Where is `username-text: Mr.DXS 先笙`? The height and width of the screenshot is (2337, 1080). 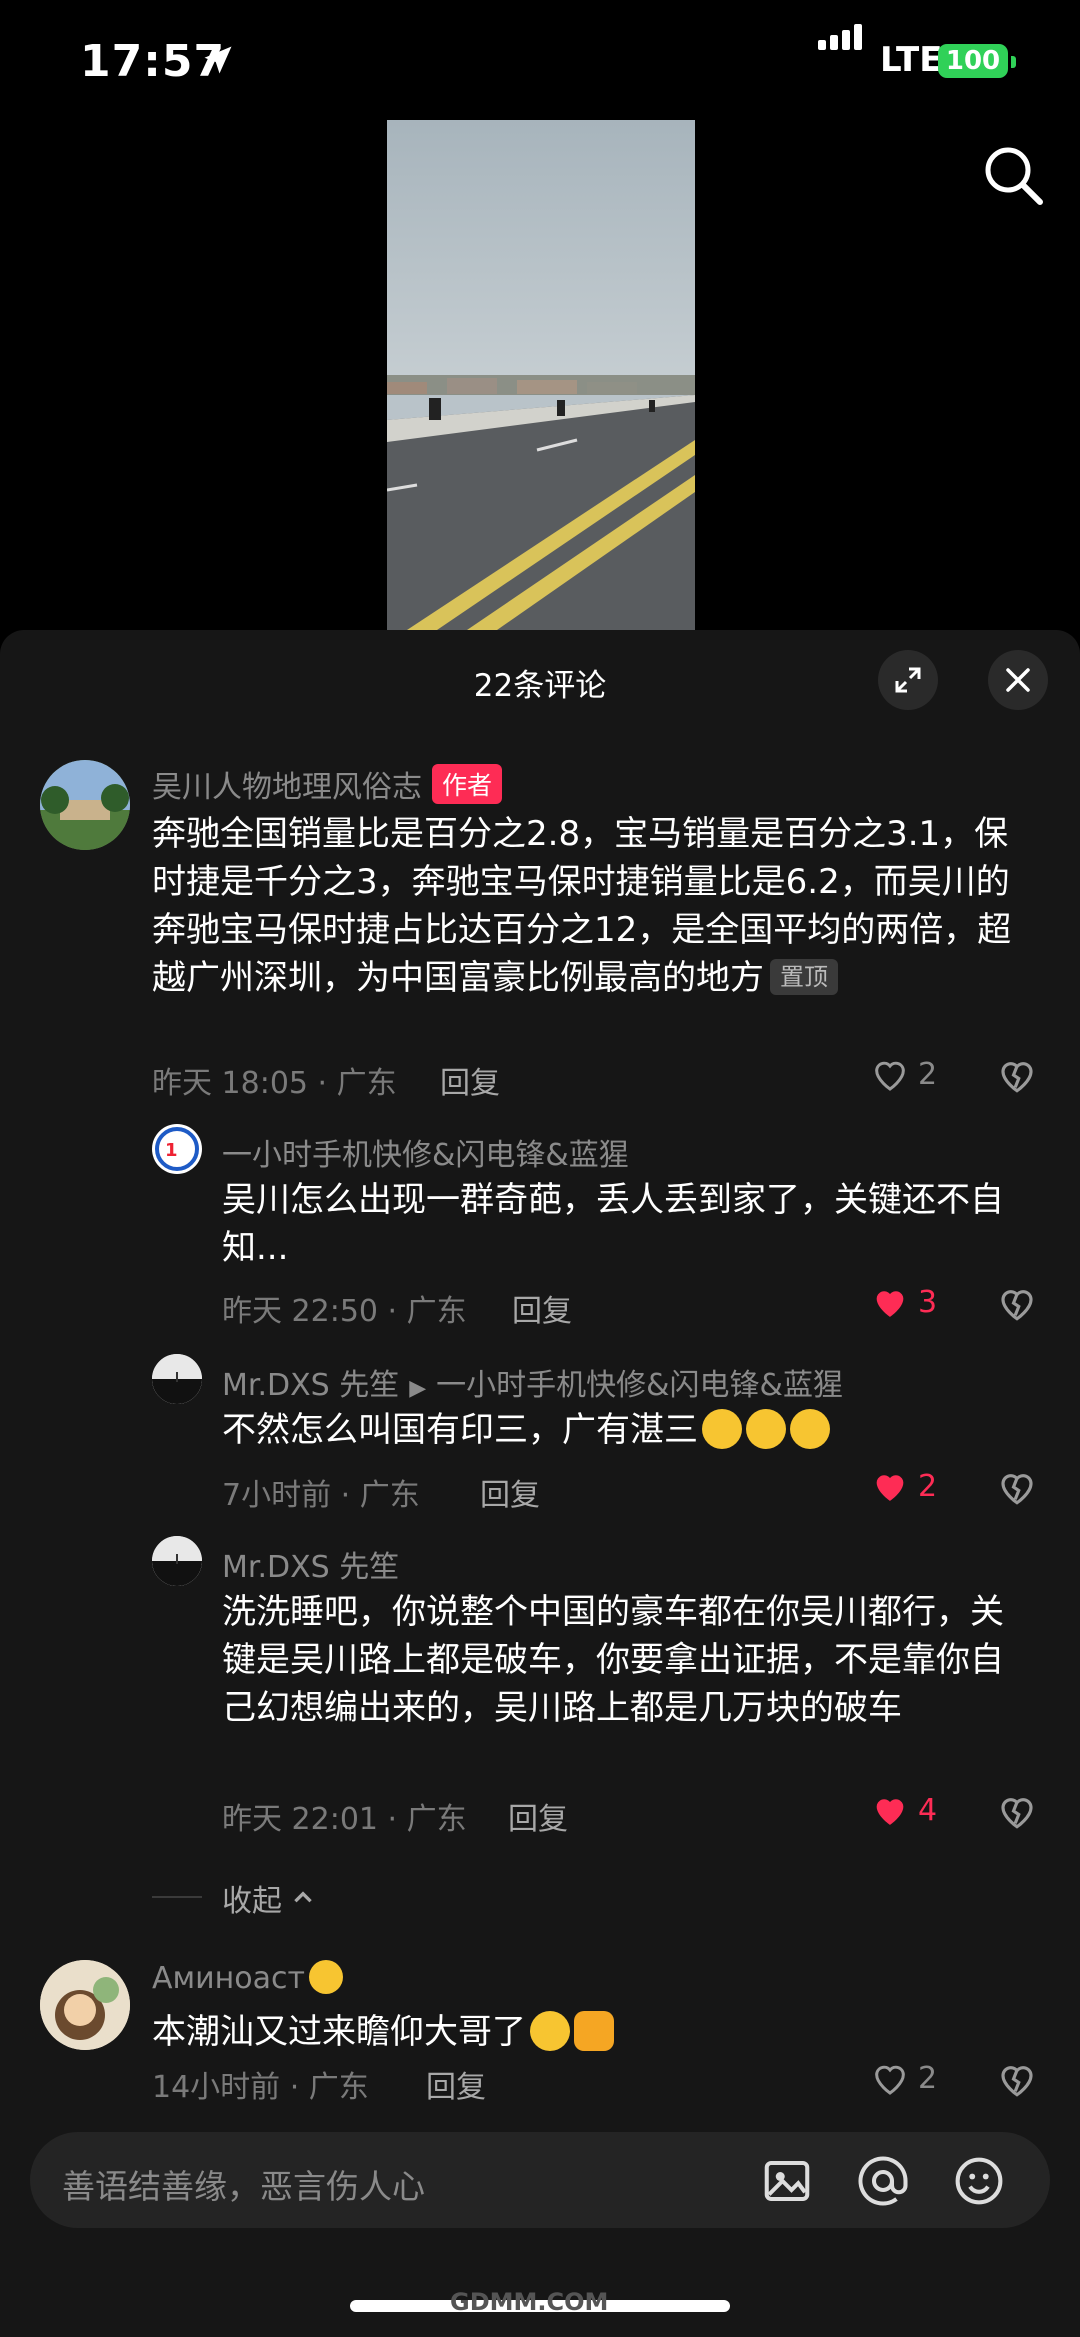 username-text: Mr.DXS 先笙 is located at coordinates (311, 1385).